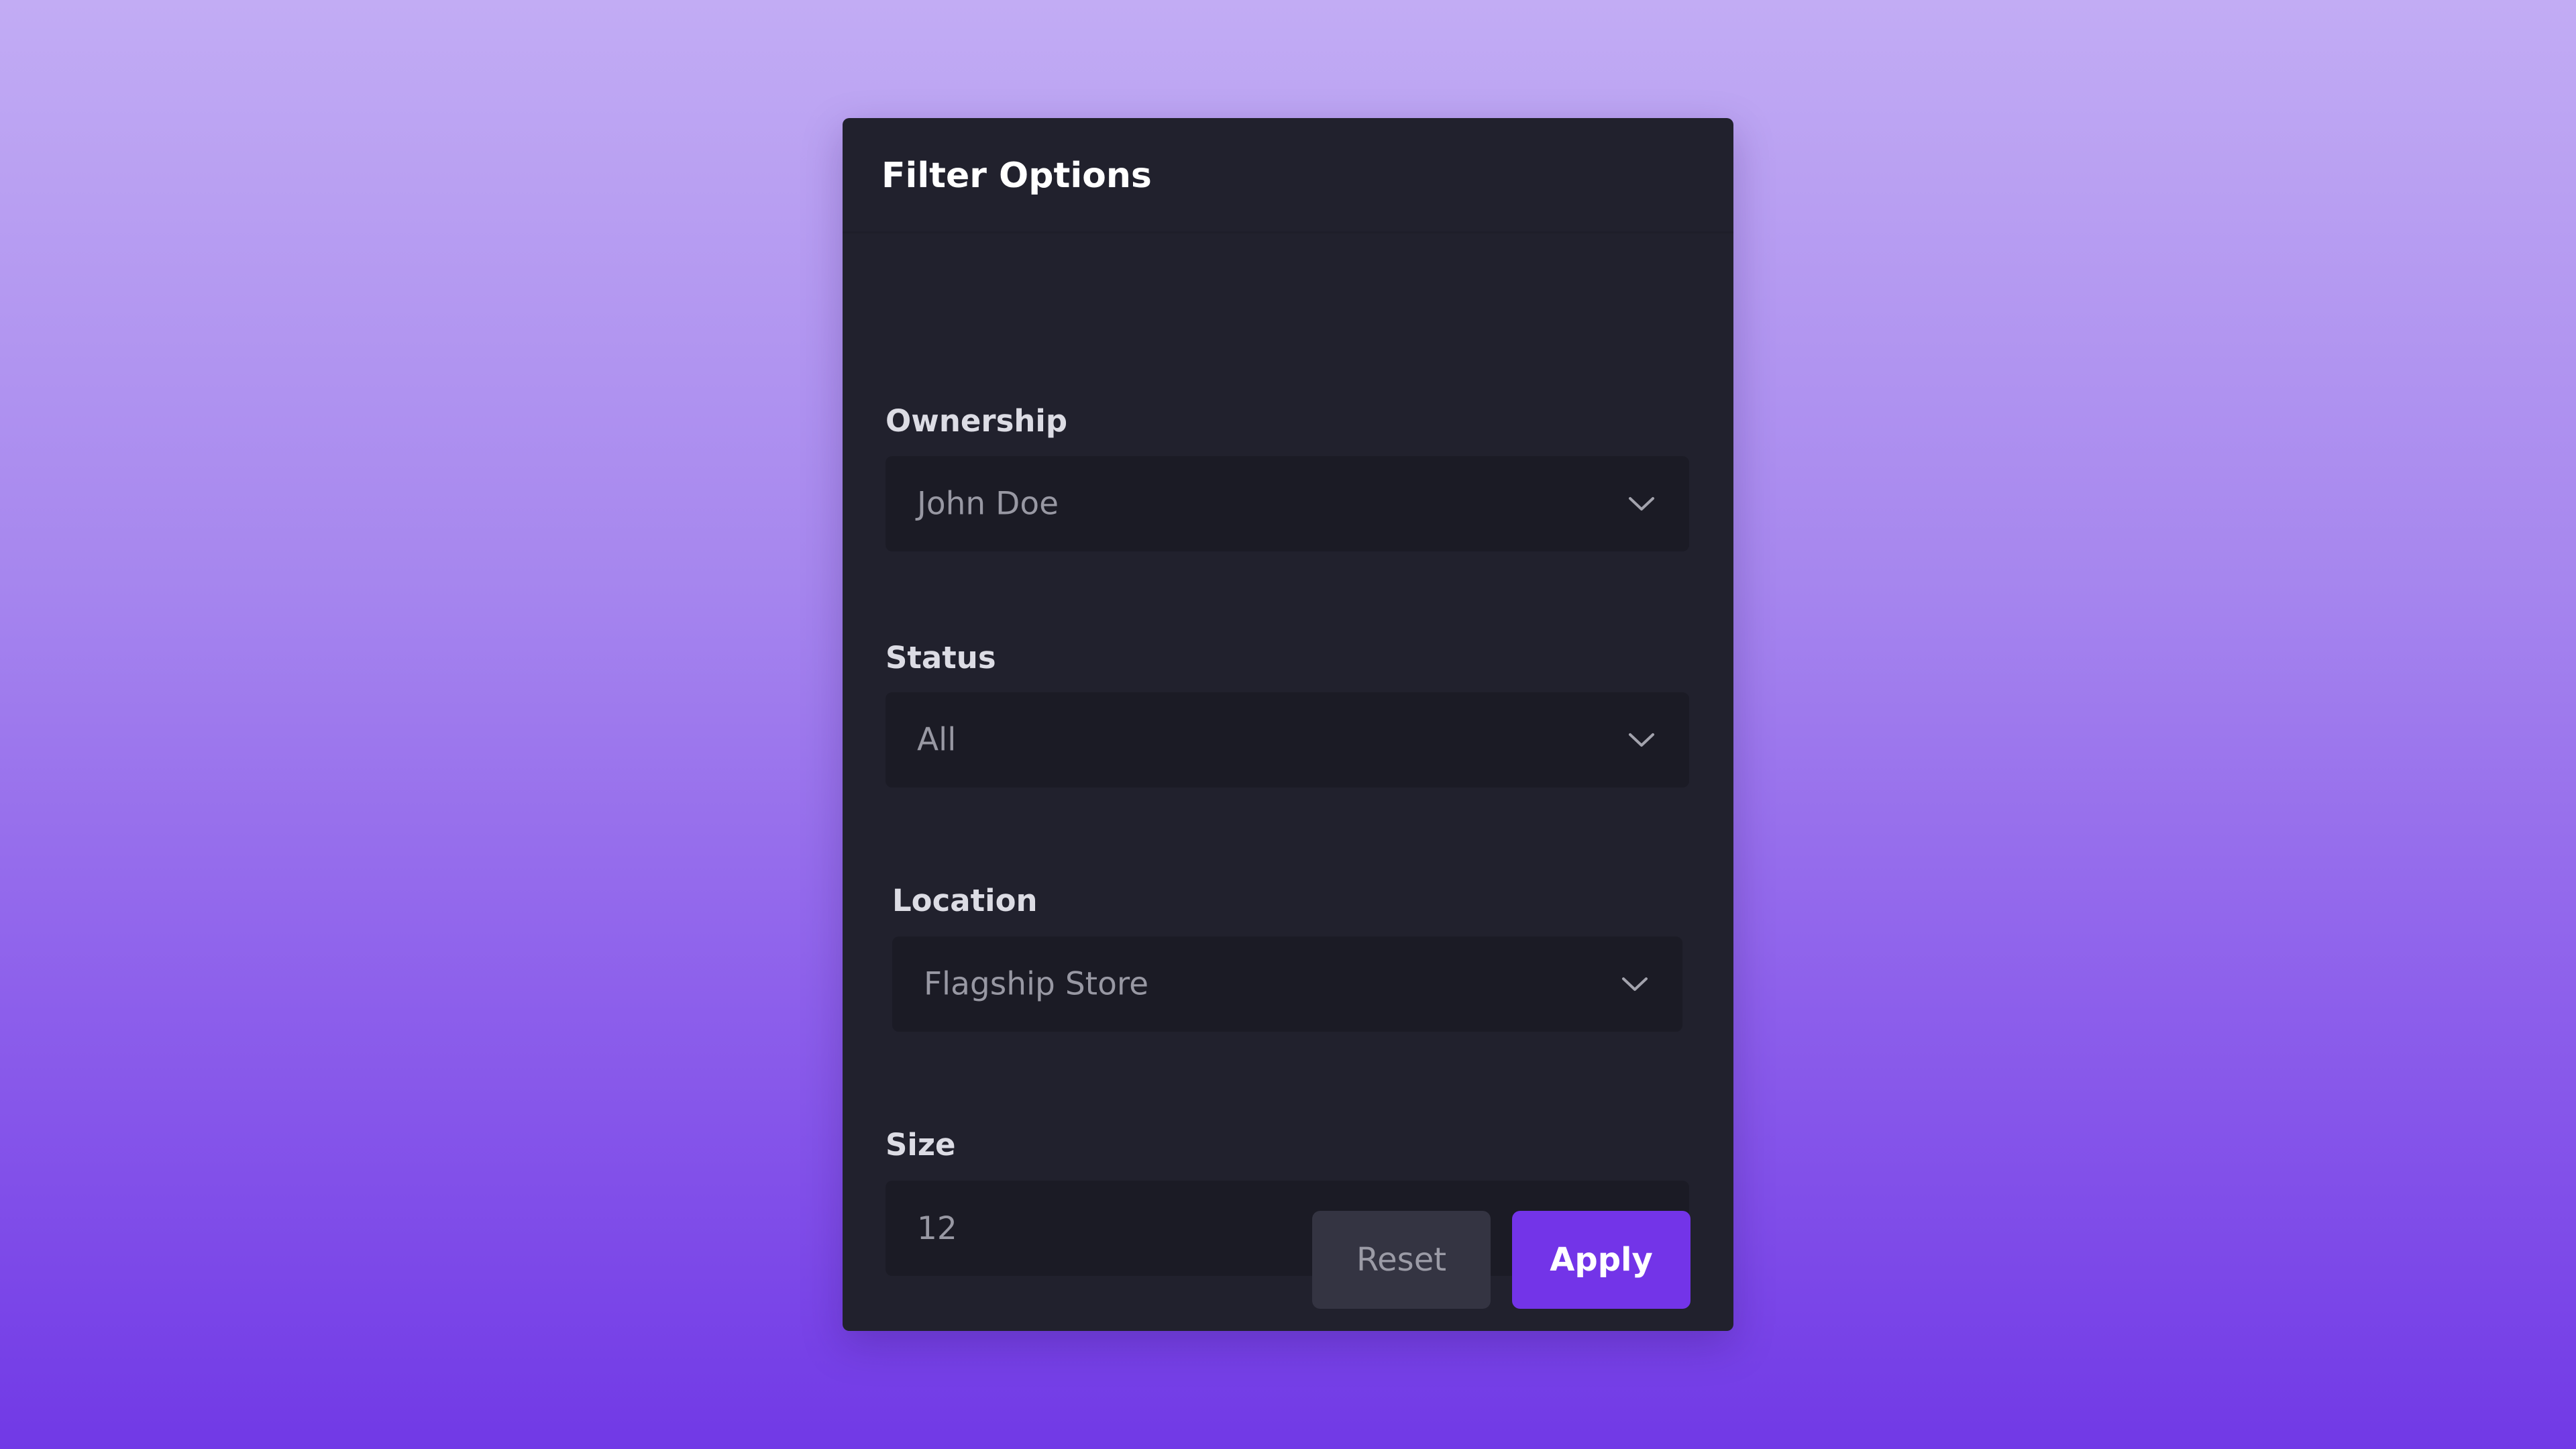 This screenshot has height=1449, width=2576. What do you see at coordinates (1287, 740) in the screenshot?
I see `status-select: All` at bounding box center [1287, 740].